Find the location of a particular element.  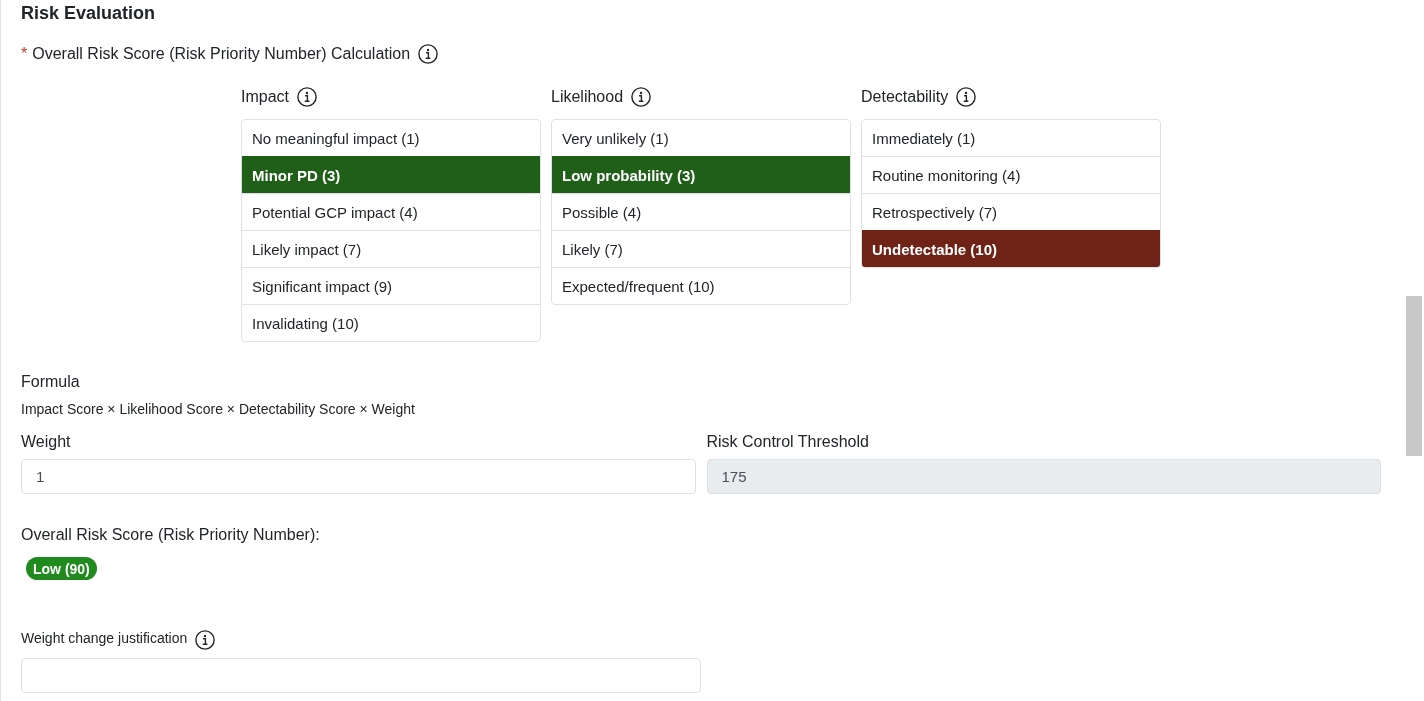

formula-text: Impact Score × Likelihood Score × Detectability Score × Weight is located at coordinates (218, 409).